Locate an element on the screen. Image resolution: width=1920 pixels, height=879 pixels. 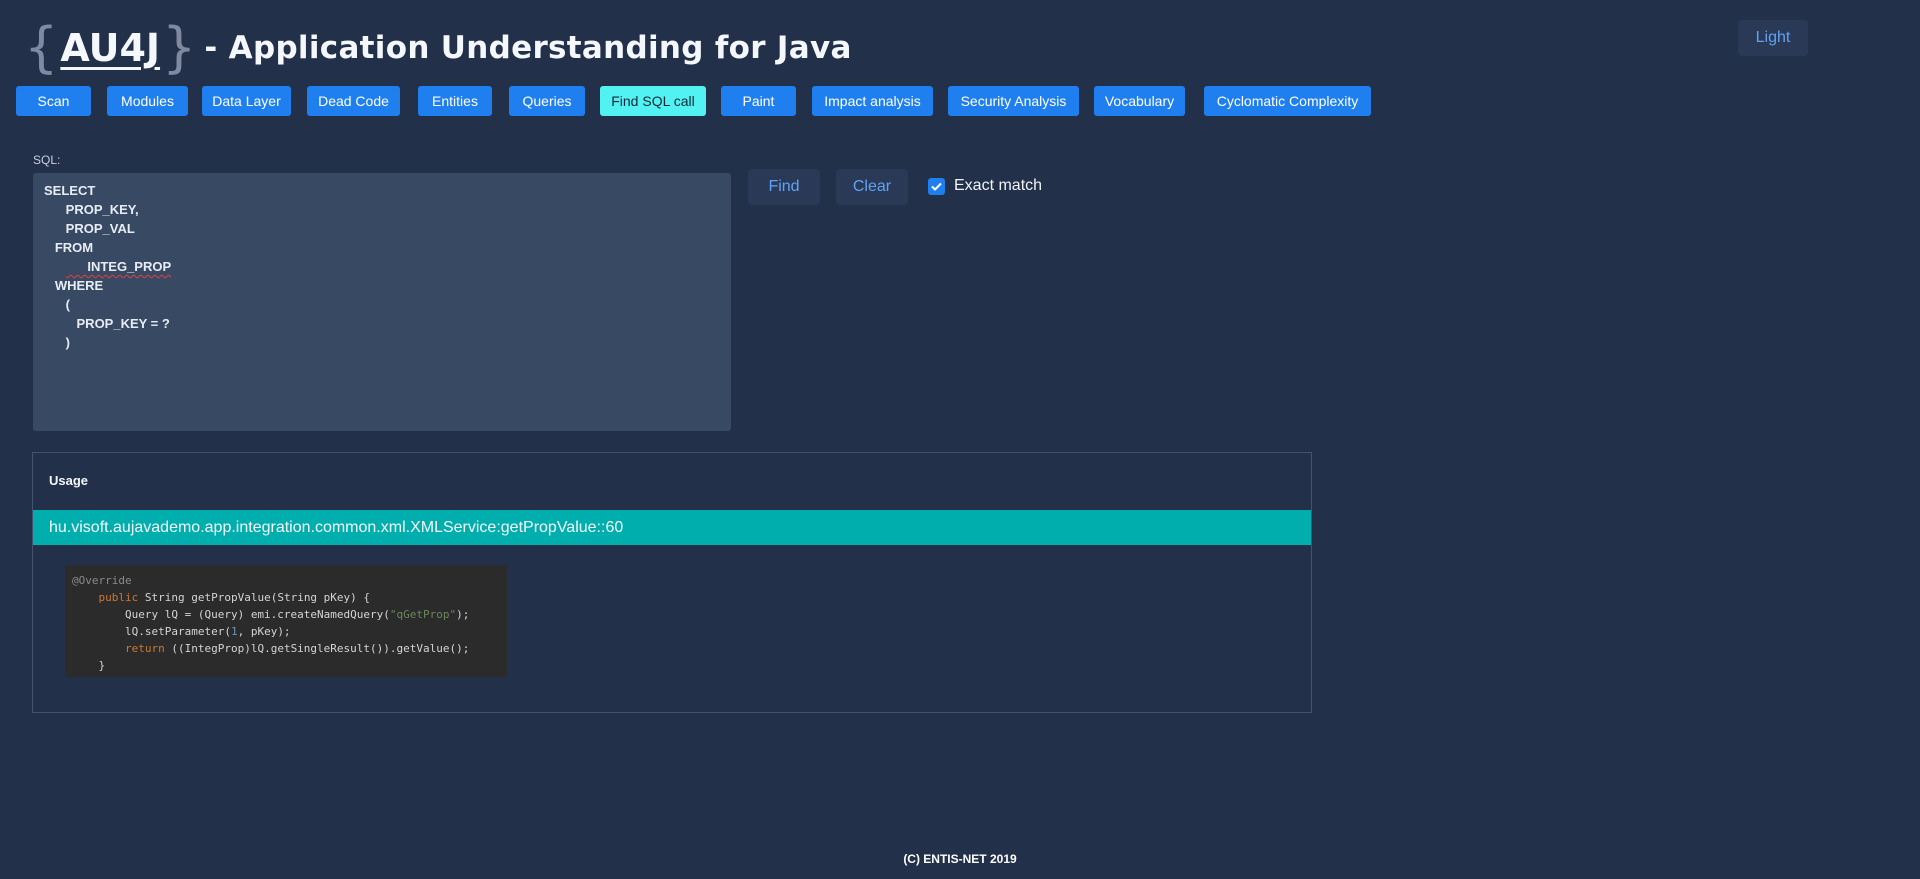
code-text: ); is located at coordinates (463, 614).